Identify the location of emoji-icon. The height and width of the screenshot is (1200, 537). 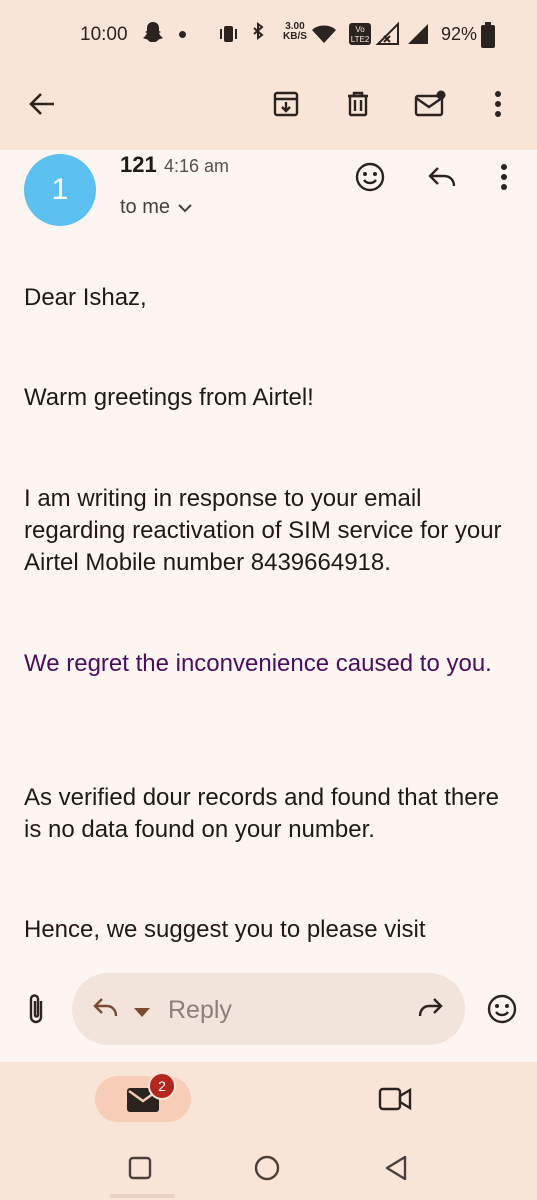
(502, 1009).